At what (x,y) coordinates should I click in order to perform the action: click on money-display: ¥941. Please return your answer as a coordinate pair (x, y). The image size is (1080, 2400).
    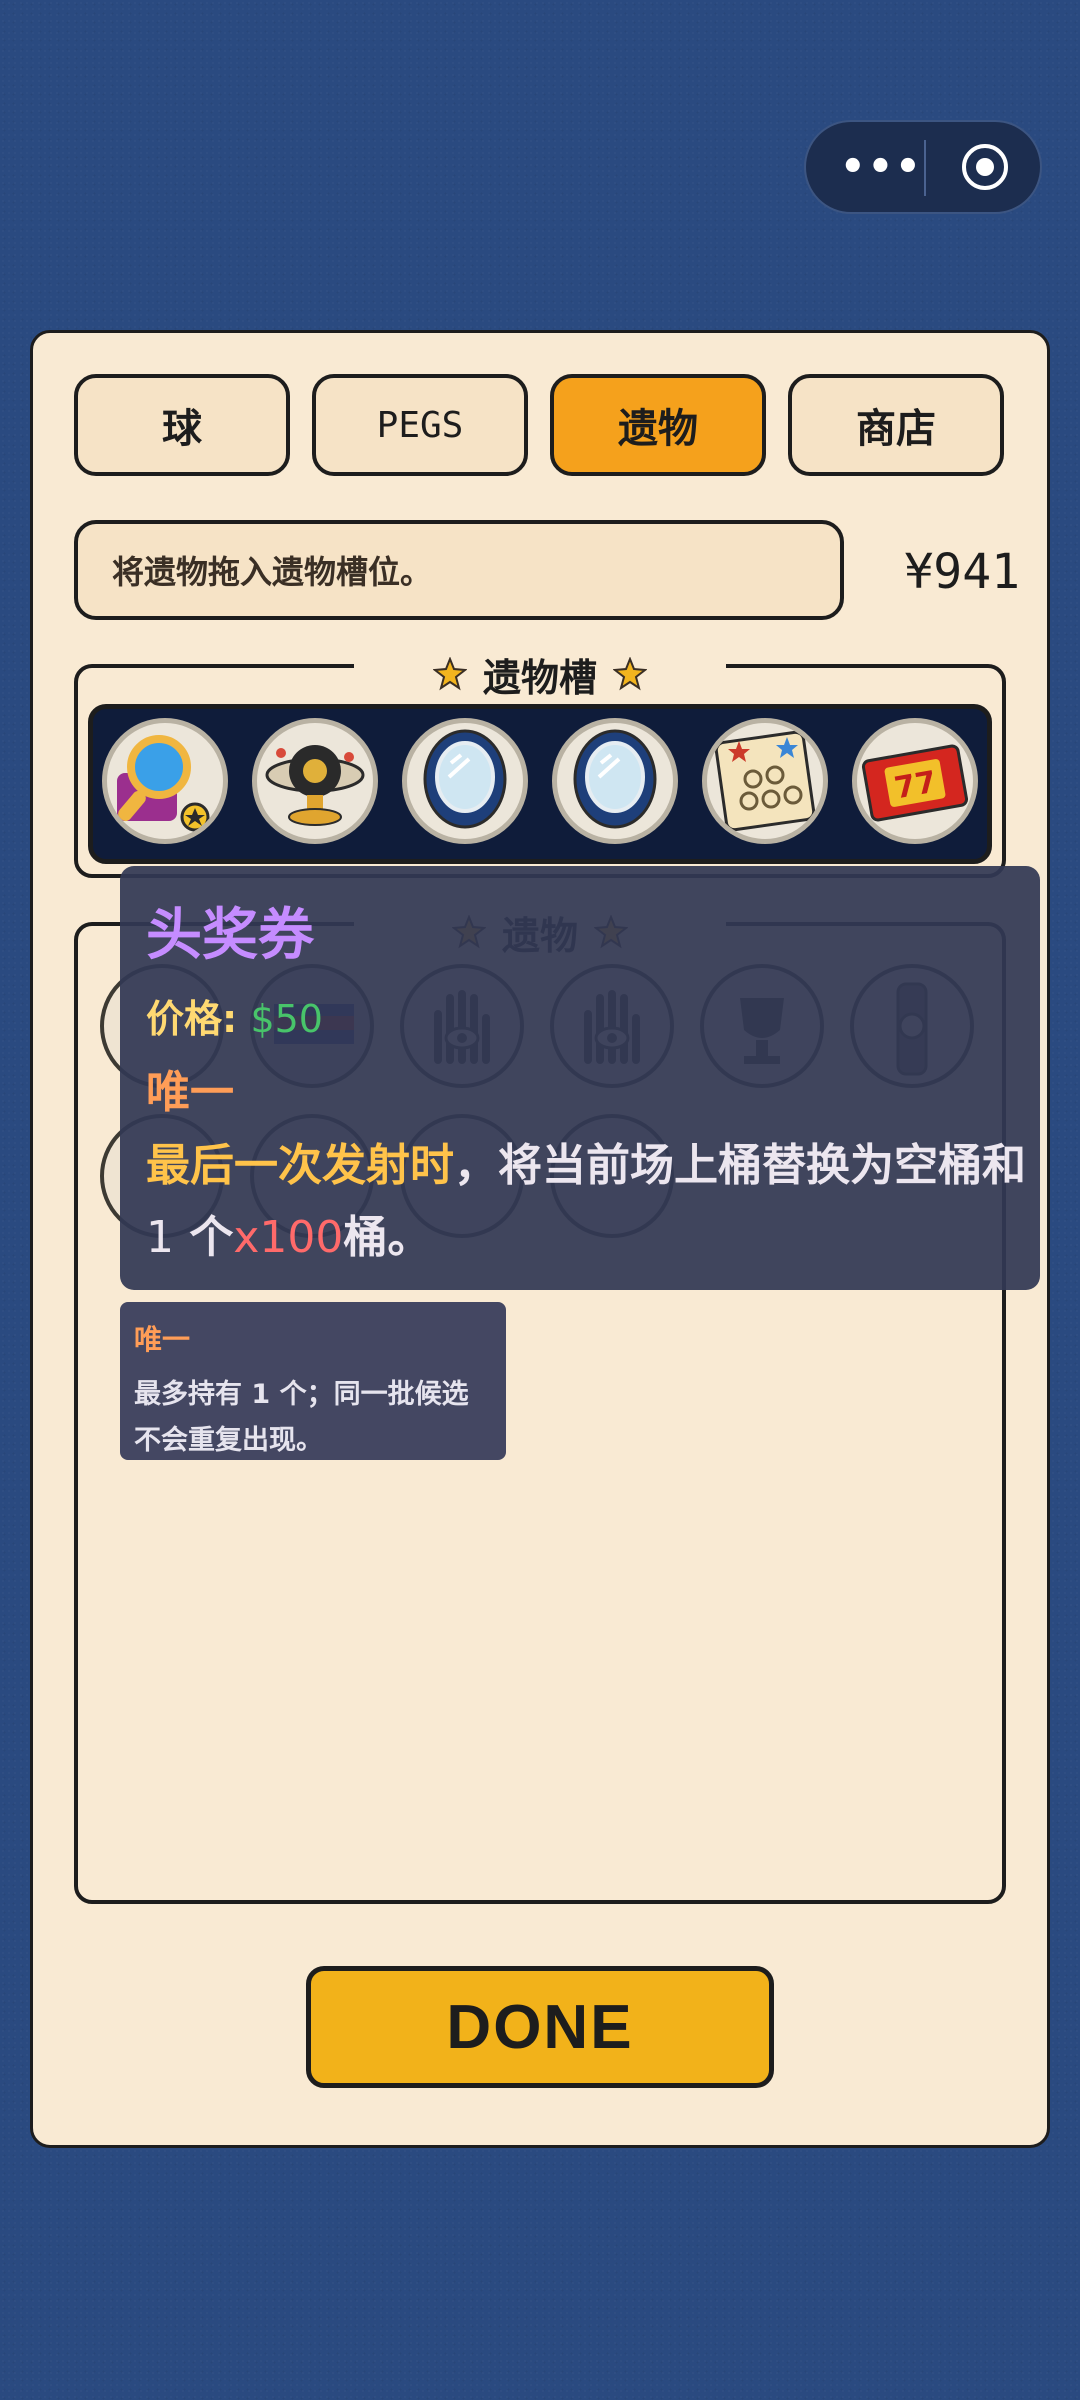
    Looking at the image, I should click on (962, 572).